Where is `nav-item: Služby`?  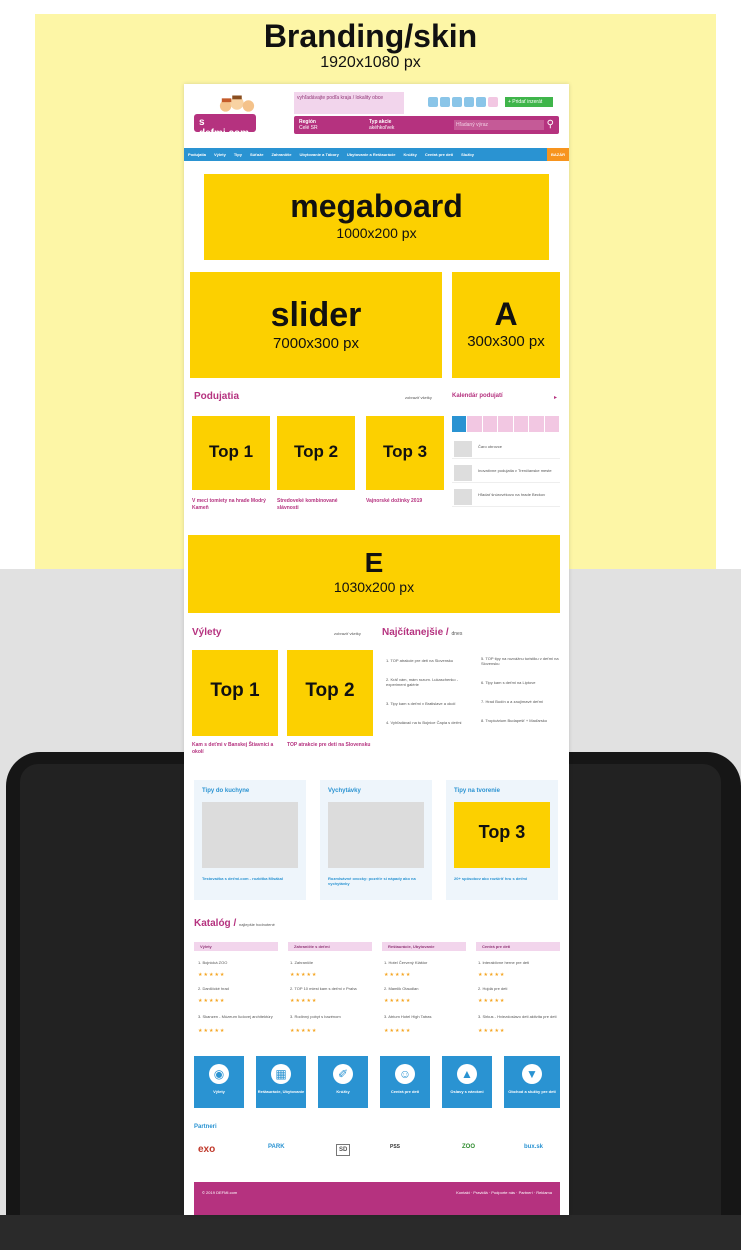
nav-item: Služby is located at coordinates (467, 154).